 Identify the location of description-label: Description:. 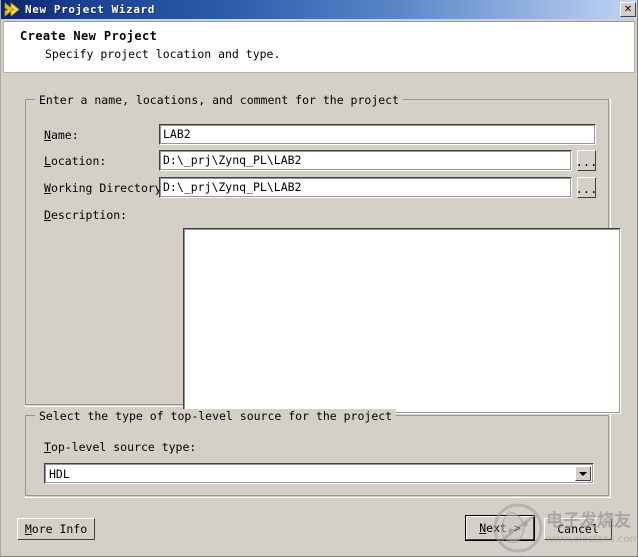
(86, 215).